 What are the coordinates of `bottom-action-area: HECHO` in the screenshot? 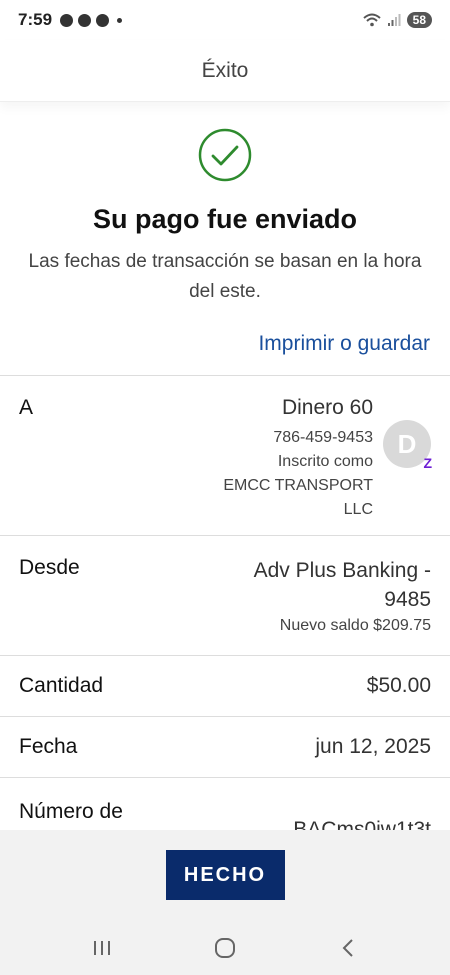 It's located at (225, 875).